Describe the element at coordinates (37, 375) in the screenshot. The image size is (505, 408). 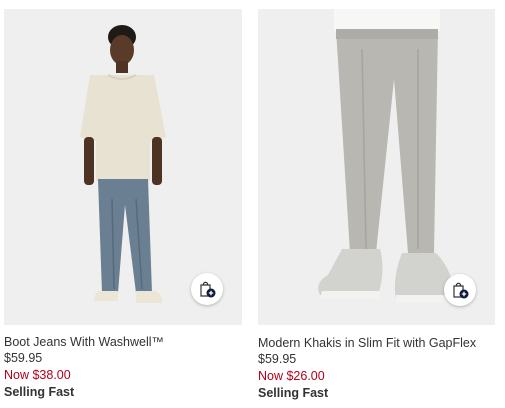
I see `sale-price: Now $38.00` at that location.